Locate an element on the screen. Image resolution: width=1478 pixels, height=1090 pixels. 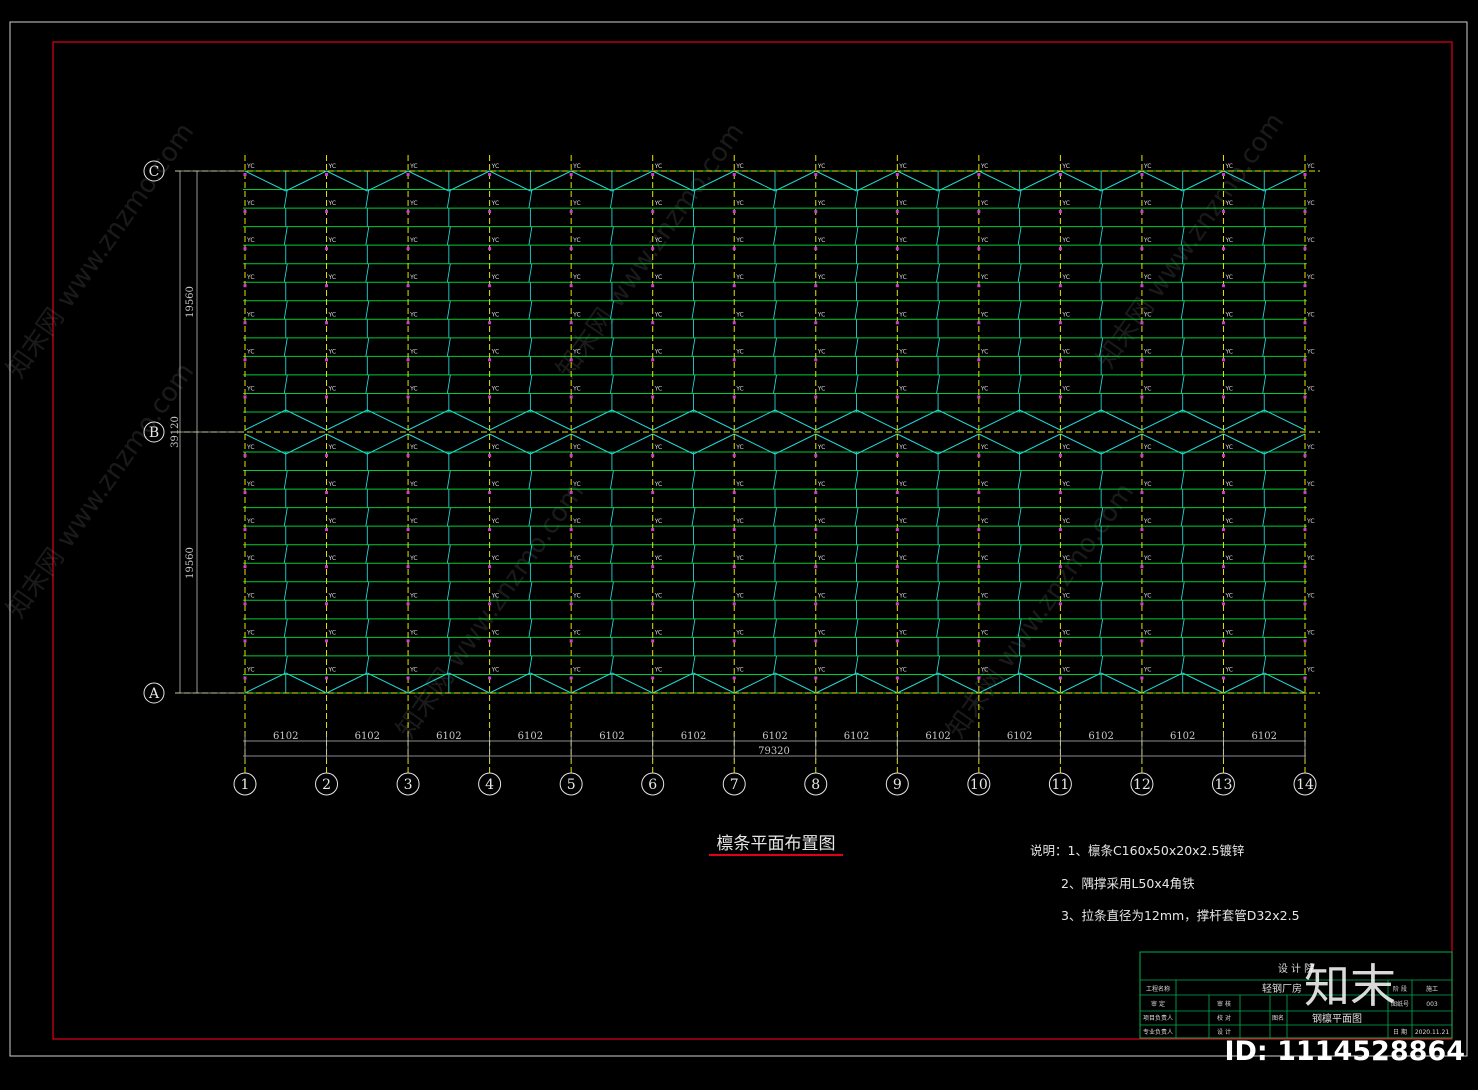
tb-row2-label-2: 校 对 is located at coordinates (1224, 1018).